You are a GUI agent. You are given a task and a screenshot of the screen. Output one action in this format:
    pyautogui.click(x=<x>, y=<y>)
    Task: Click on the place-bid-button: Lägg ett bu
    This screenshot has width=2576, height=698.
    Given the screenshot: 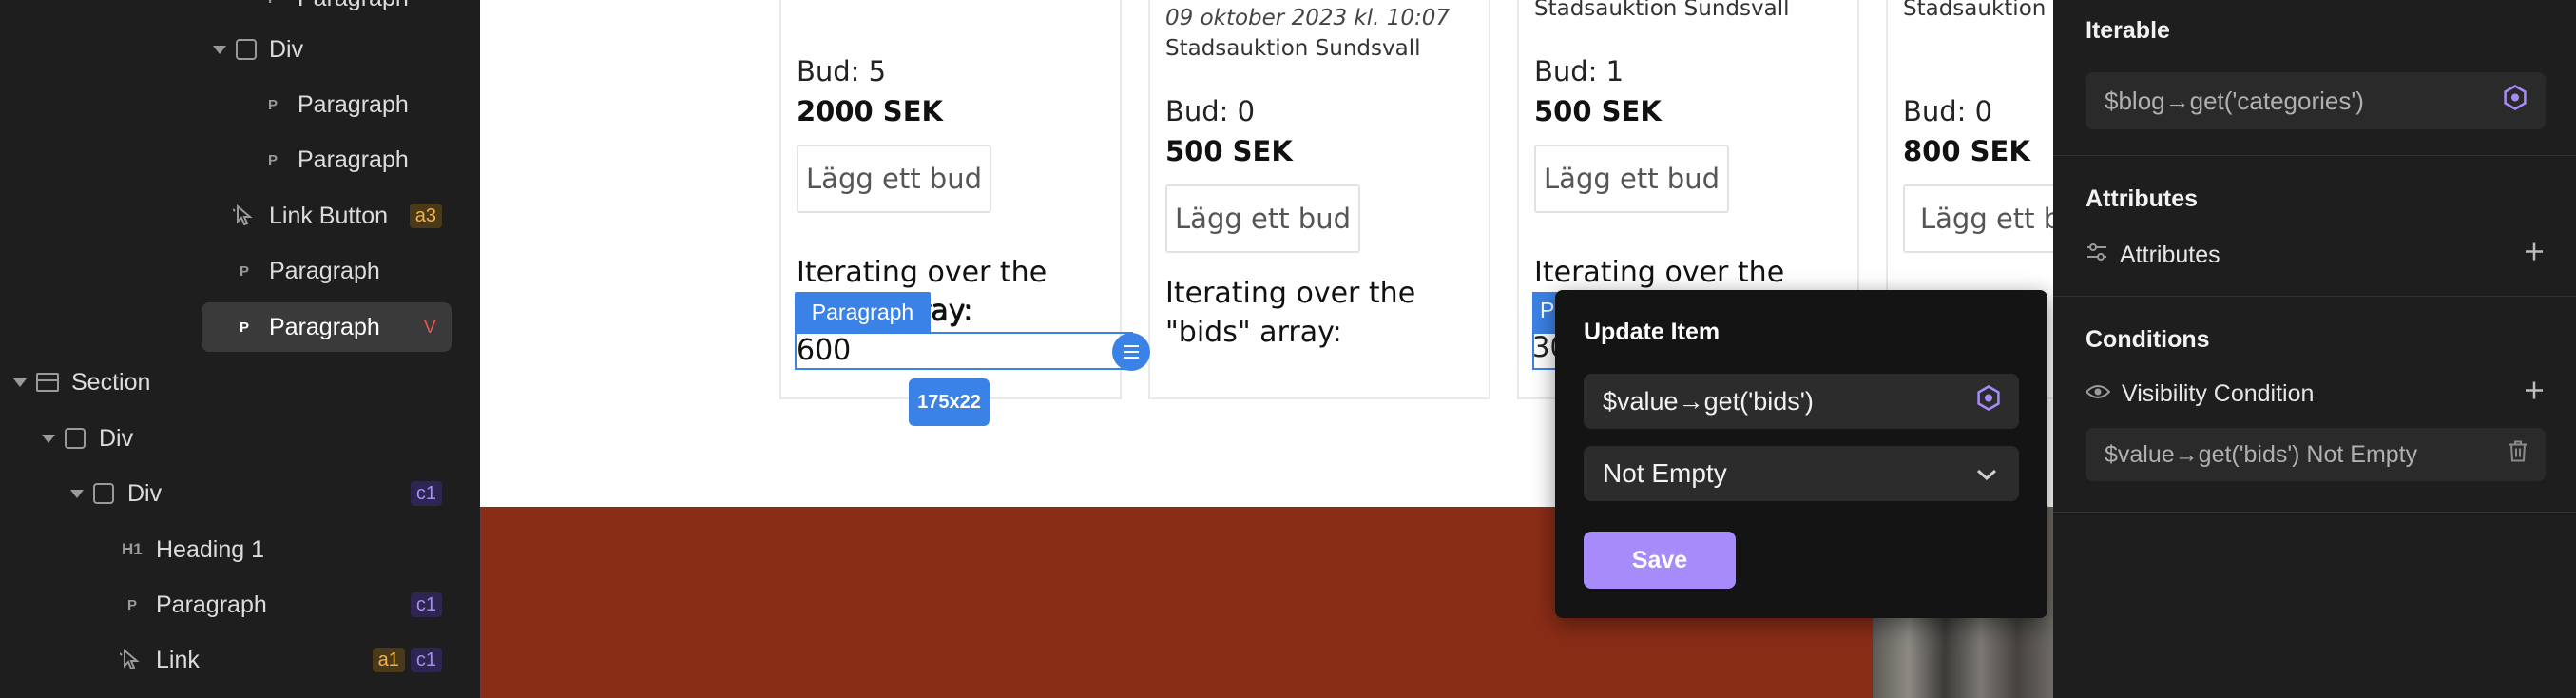 What is the action you would take?
    pyautogui.click(x=1978, y=218)
    